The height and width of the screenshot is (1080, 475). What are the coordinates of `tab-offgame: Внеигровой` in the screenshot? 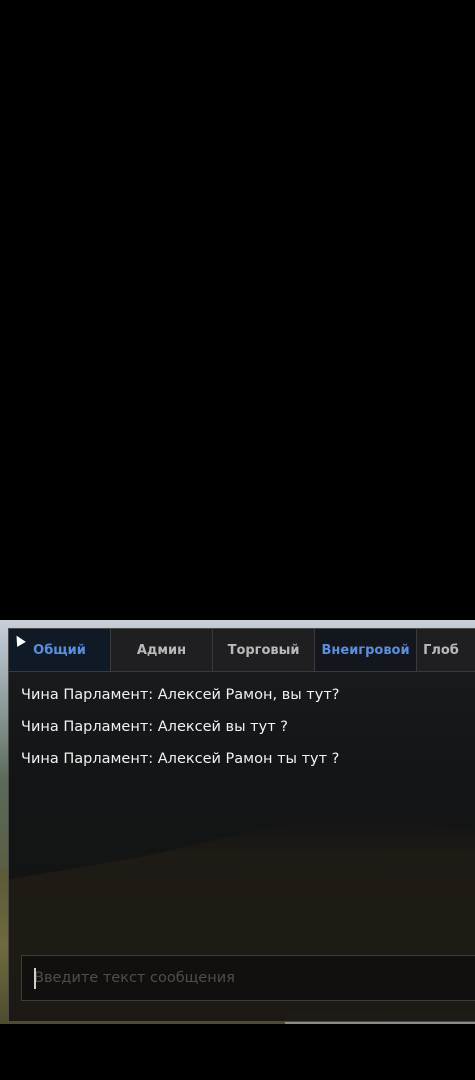 It's located at (366, 650).